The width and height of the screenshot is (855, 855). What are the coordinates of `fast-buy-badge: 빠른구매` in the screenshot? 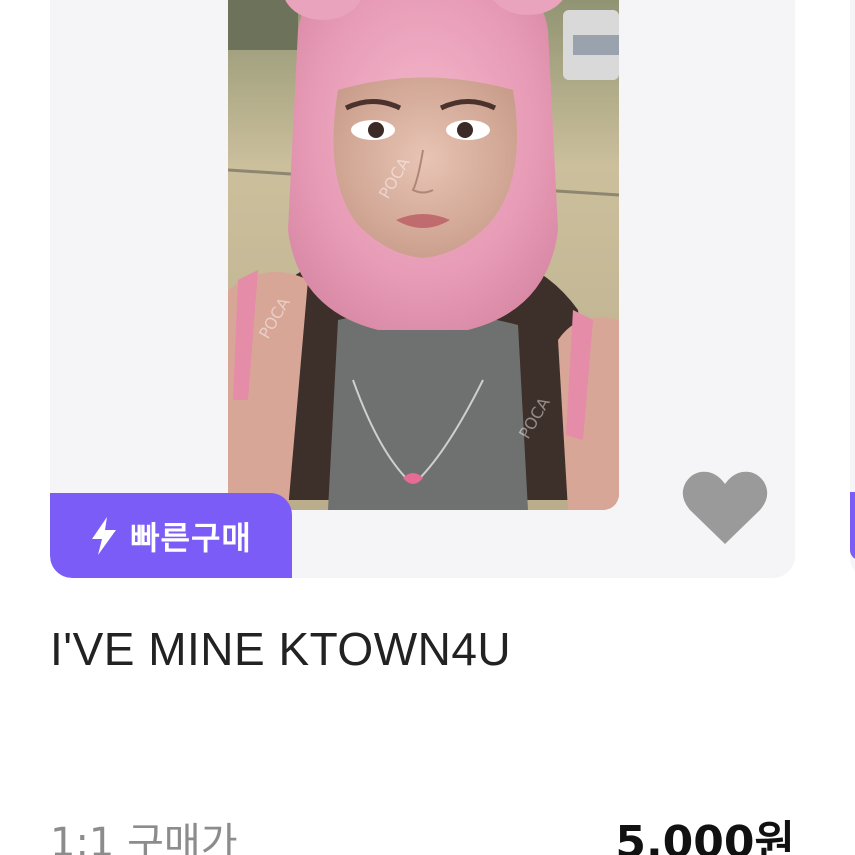 It's located at (171, 535).